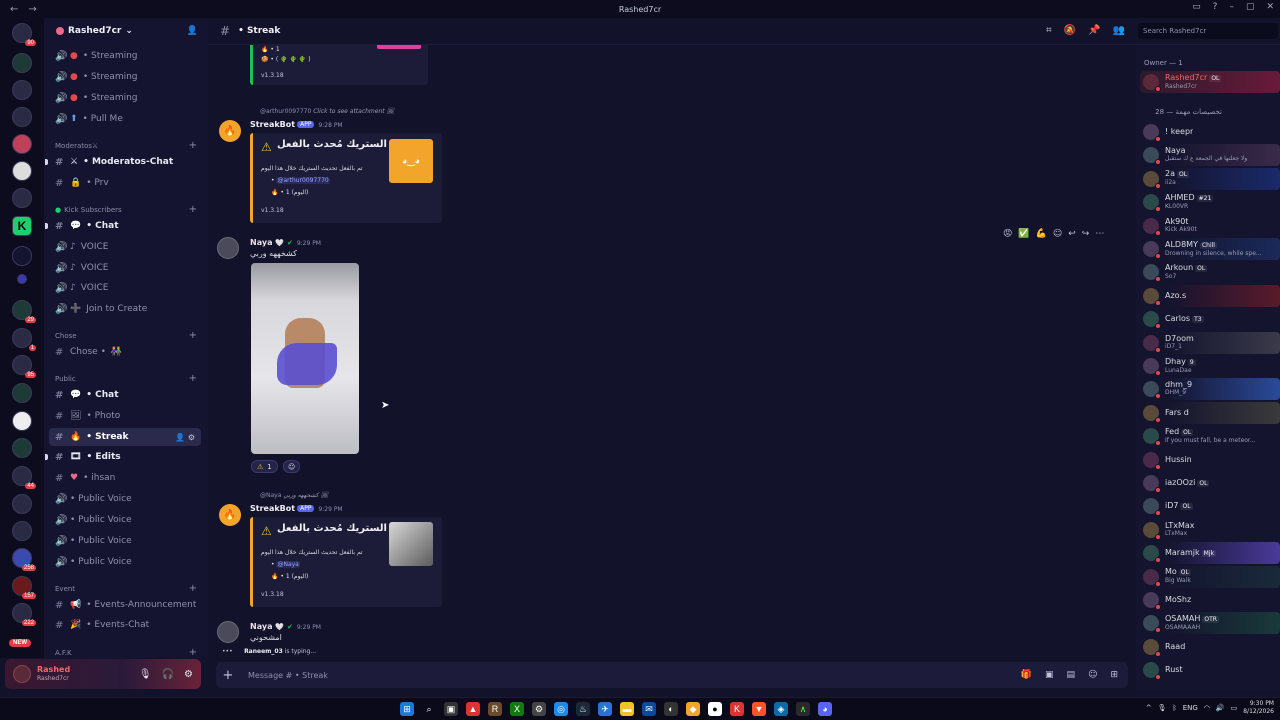  I want to click on member-item: AHMED #21 KL00VR, so click(1210, 202).